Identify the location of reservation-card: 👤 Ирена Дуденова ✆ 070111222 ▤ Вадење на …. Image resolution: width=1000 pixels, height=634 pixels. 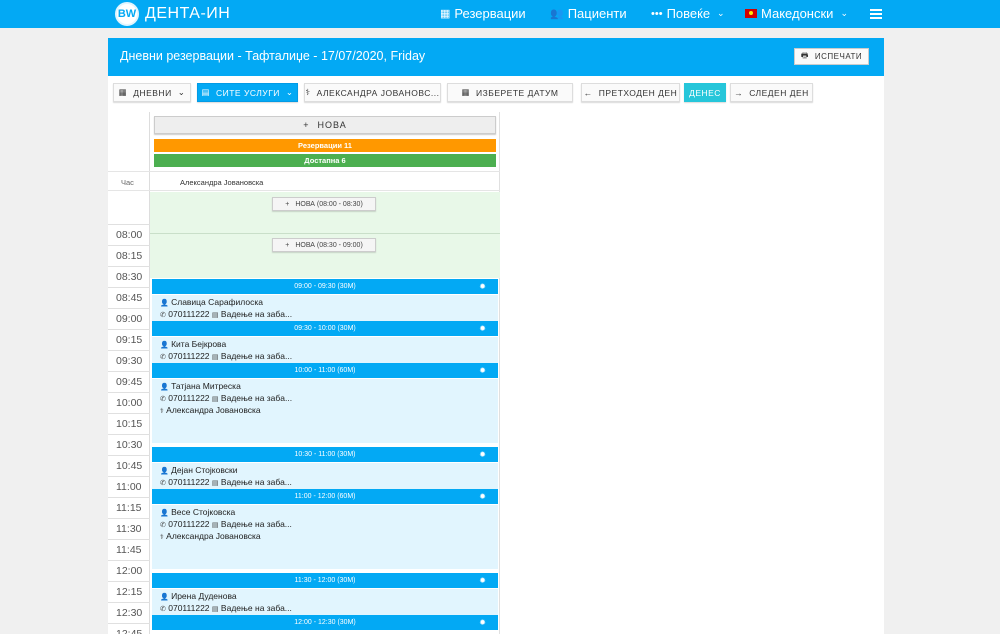
(325, 602).